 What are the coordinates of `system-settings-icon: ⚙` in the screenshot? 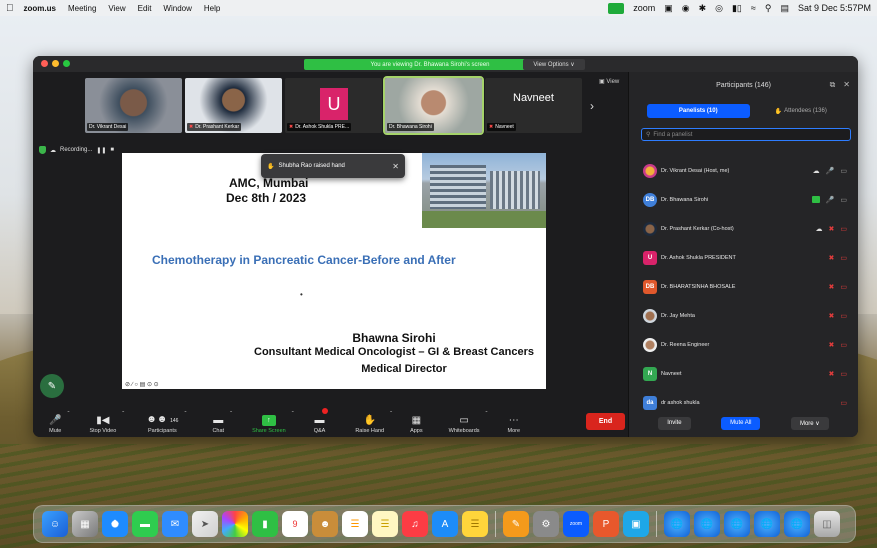 It's located at (546, 524).